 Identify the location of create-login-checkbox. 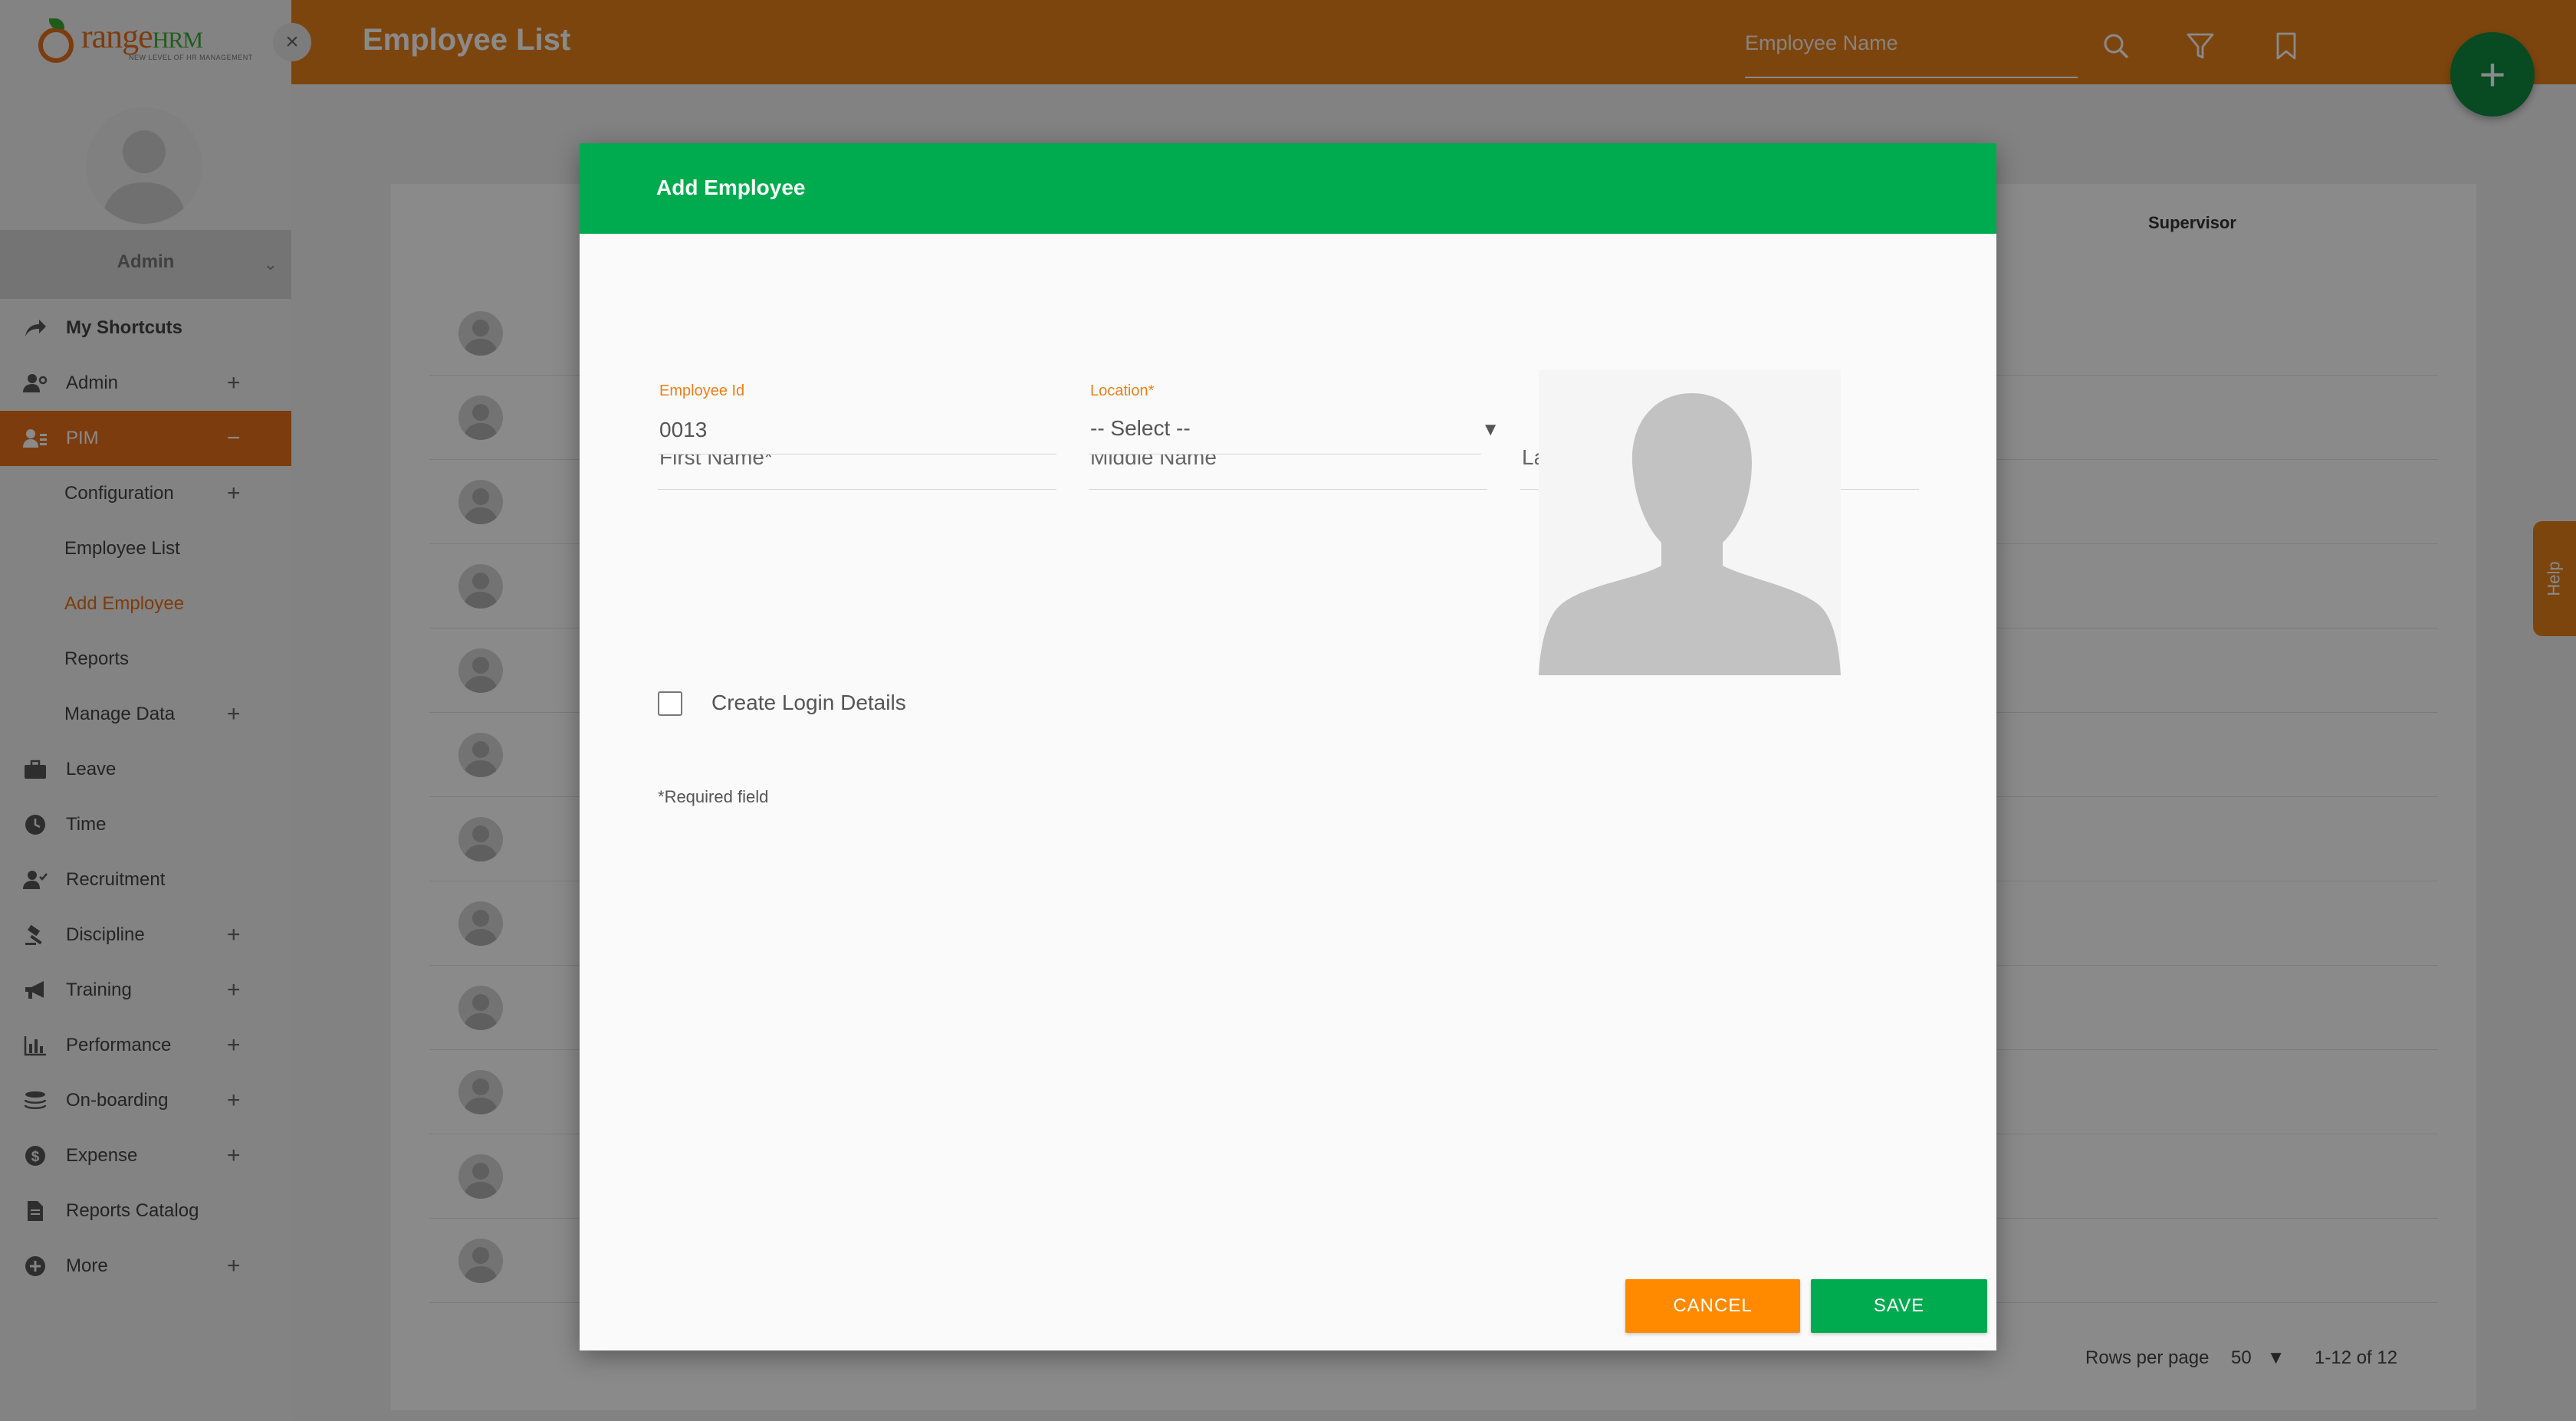
(670, 703).